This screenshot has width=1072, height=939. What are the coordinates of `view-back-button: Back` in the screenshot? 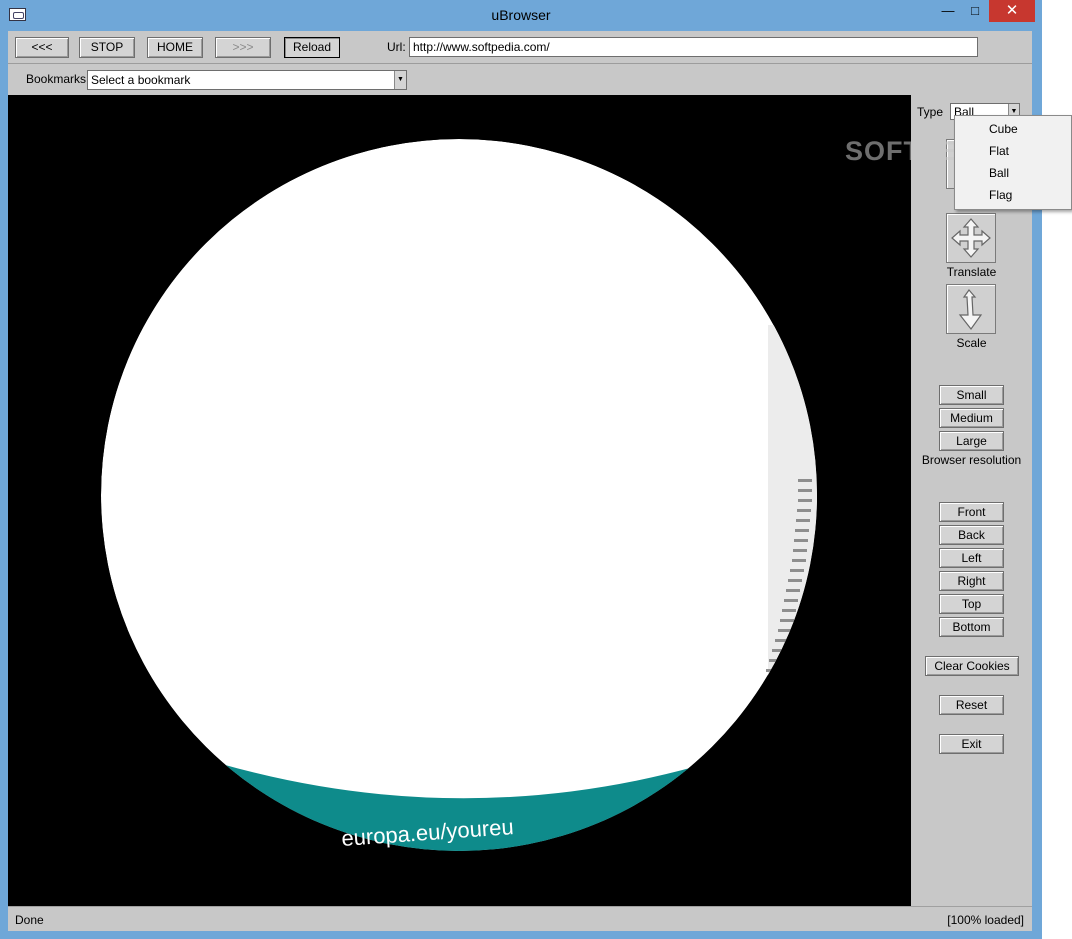 It's located at (971, 535).